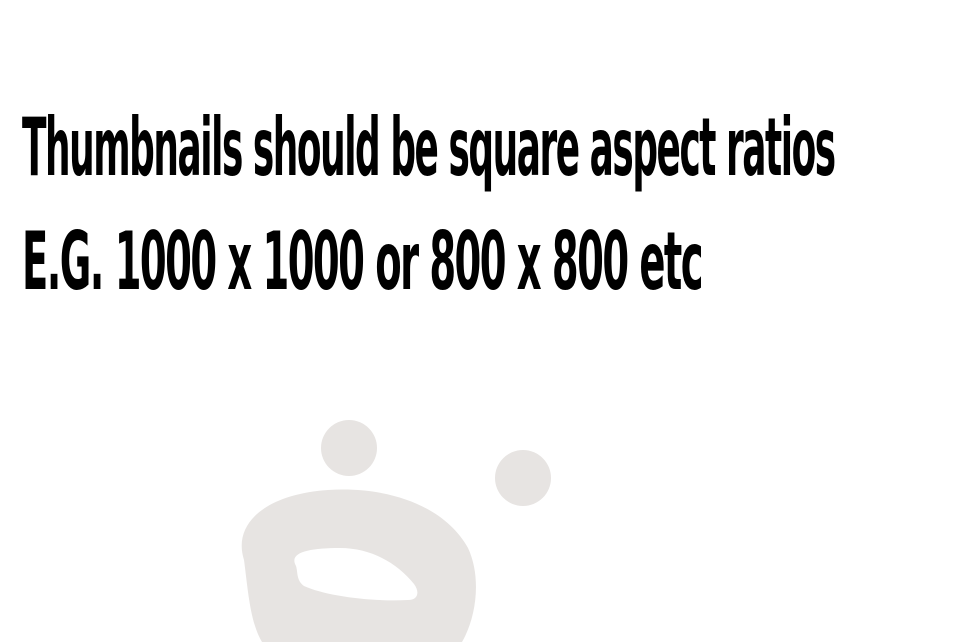 This screenshot has width=963, height=642. I want to click on guidance-line-example-sizes: E.G. 1000 x 1000 or 800 x 800 etc, so click(363, 262).